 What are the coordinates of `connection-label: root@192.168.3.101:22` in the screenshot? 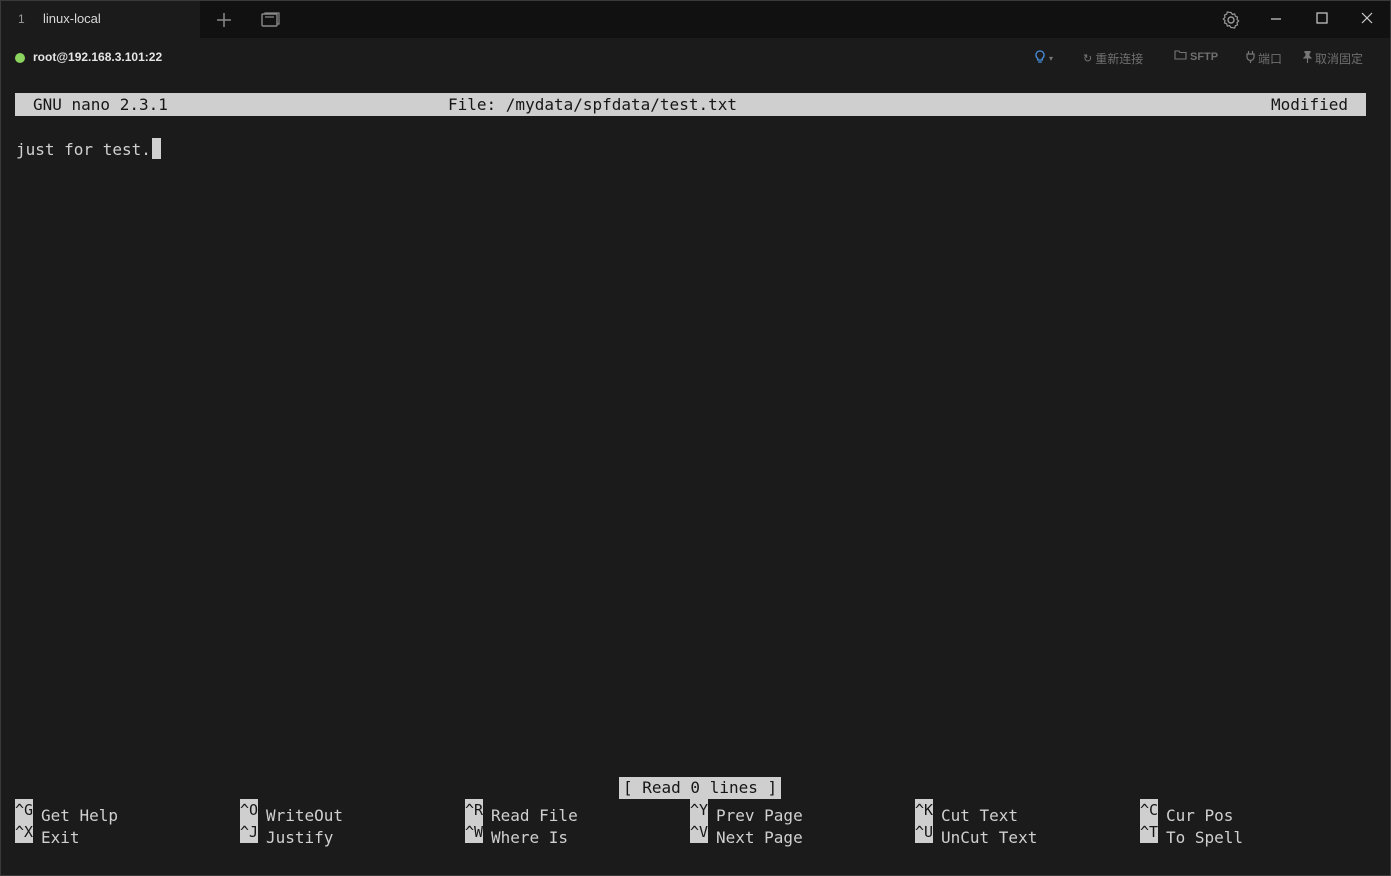 It's located at (98, 57).